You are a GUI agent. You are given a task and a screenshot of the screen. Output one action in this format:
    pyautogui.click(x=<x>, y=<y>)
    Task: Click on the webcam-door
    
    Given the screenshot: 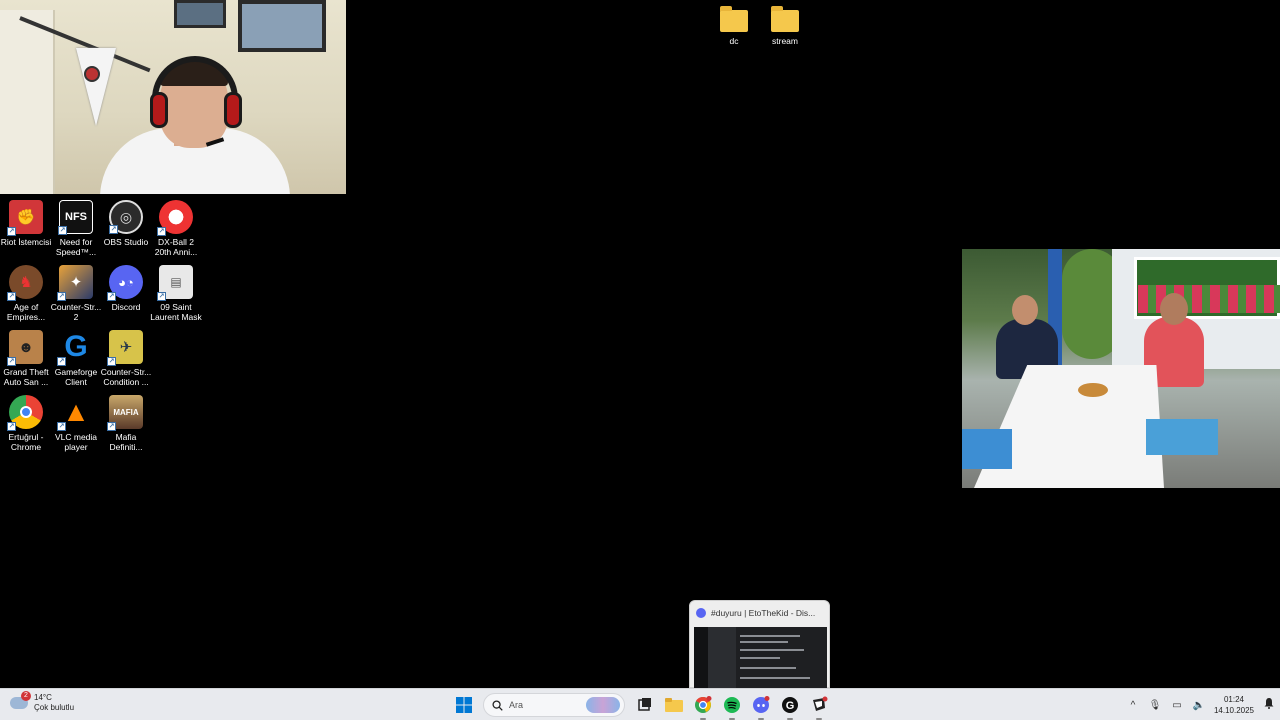 What is the action you would take?
    pyautogui.click(x=27, y=102)
    